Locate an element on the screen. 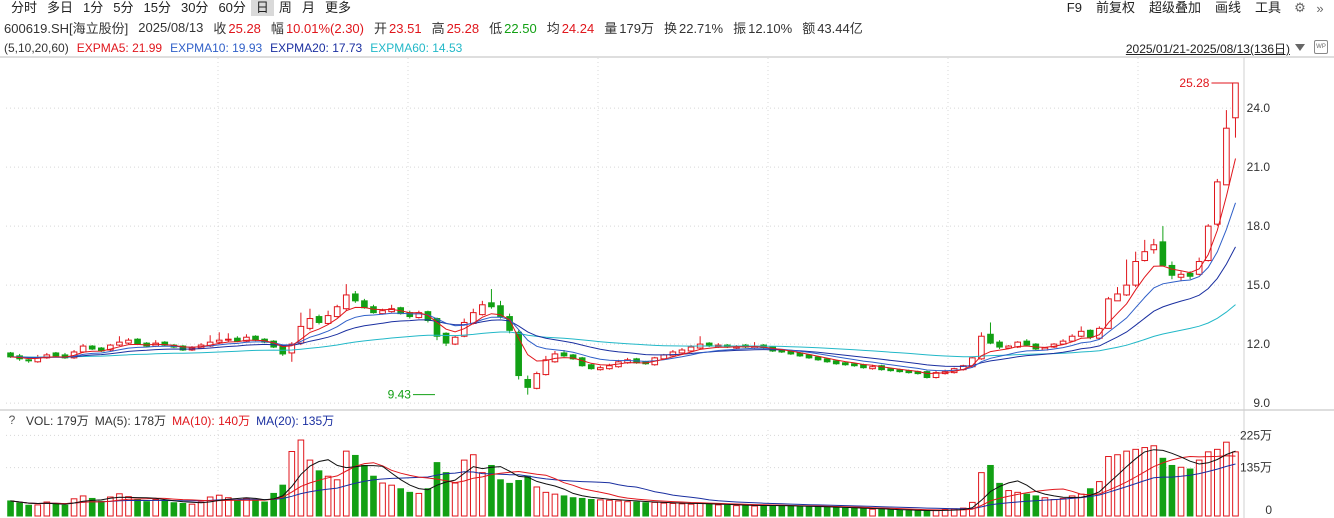  volume-tick-label: 0 is located at coordinates (1268, 510).